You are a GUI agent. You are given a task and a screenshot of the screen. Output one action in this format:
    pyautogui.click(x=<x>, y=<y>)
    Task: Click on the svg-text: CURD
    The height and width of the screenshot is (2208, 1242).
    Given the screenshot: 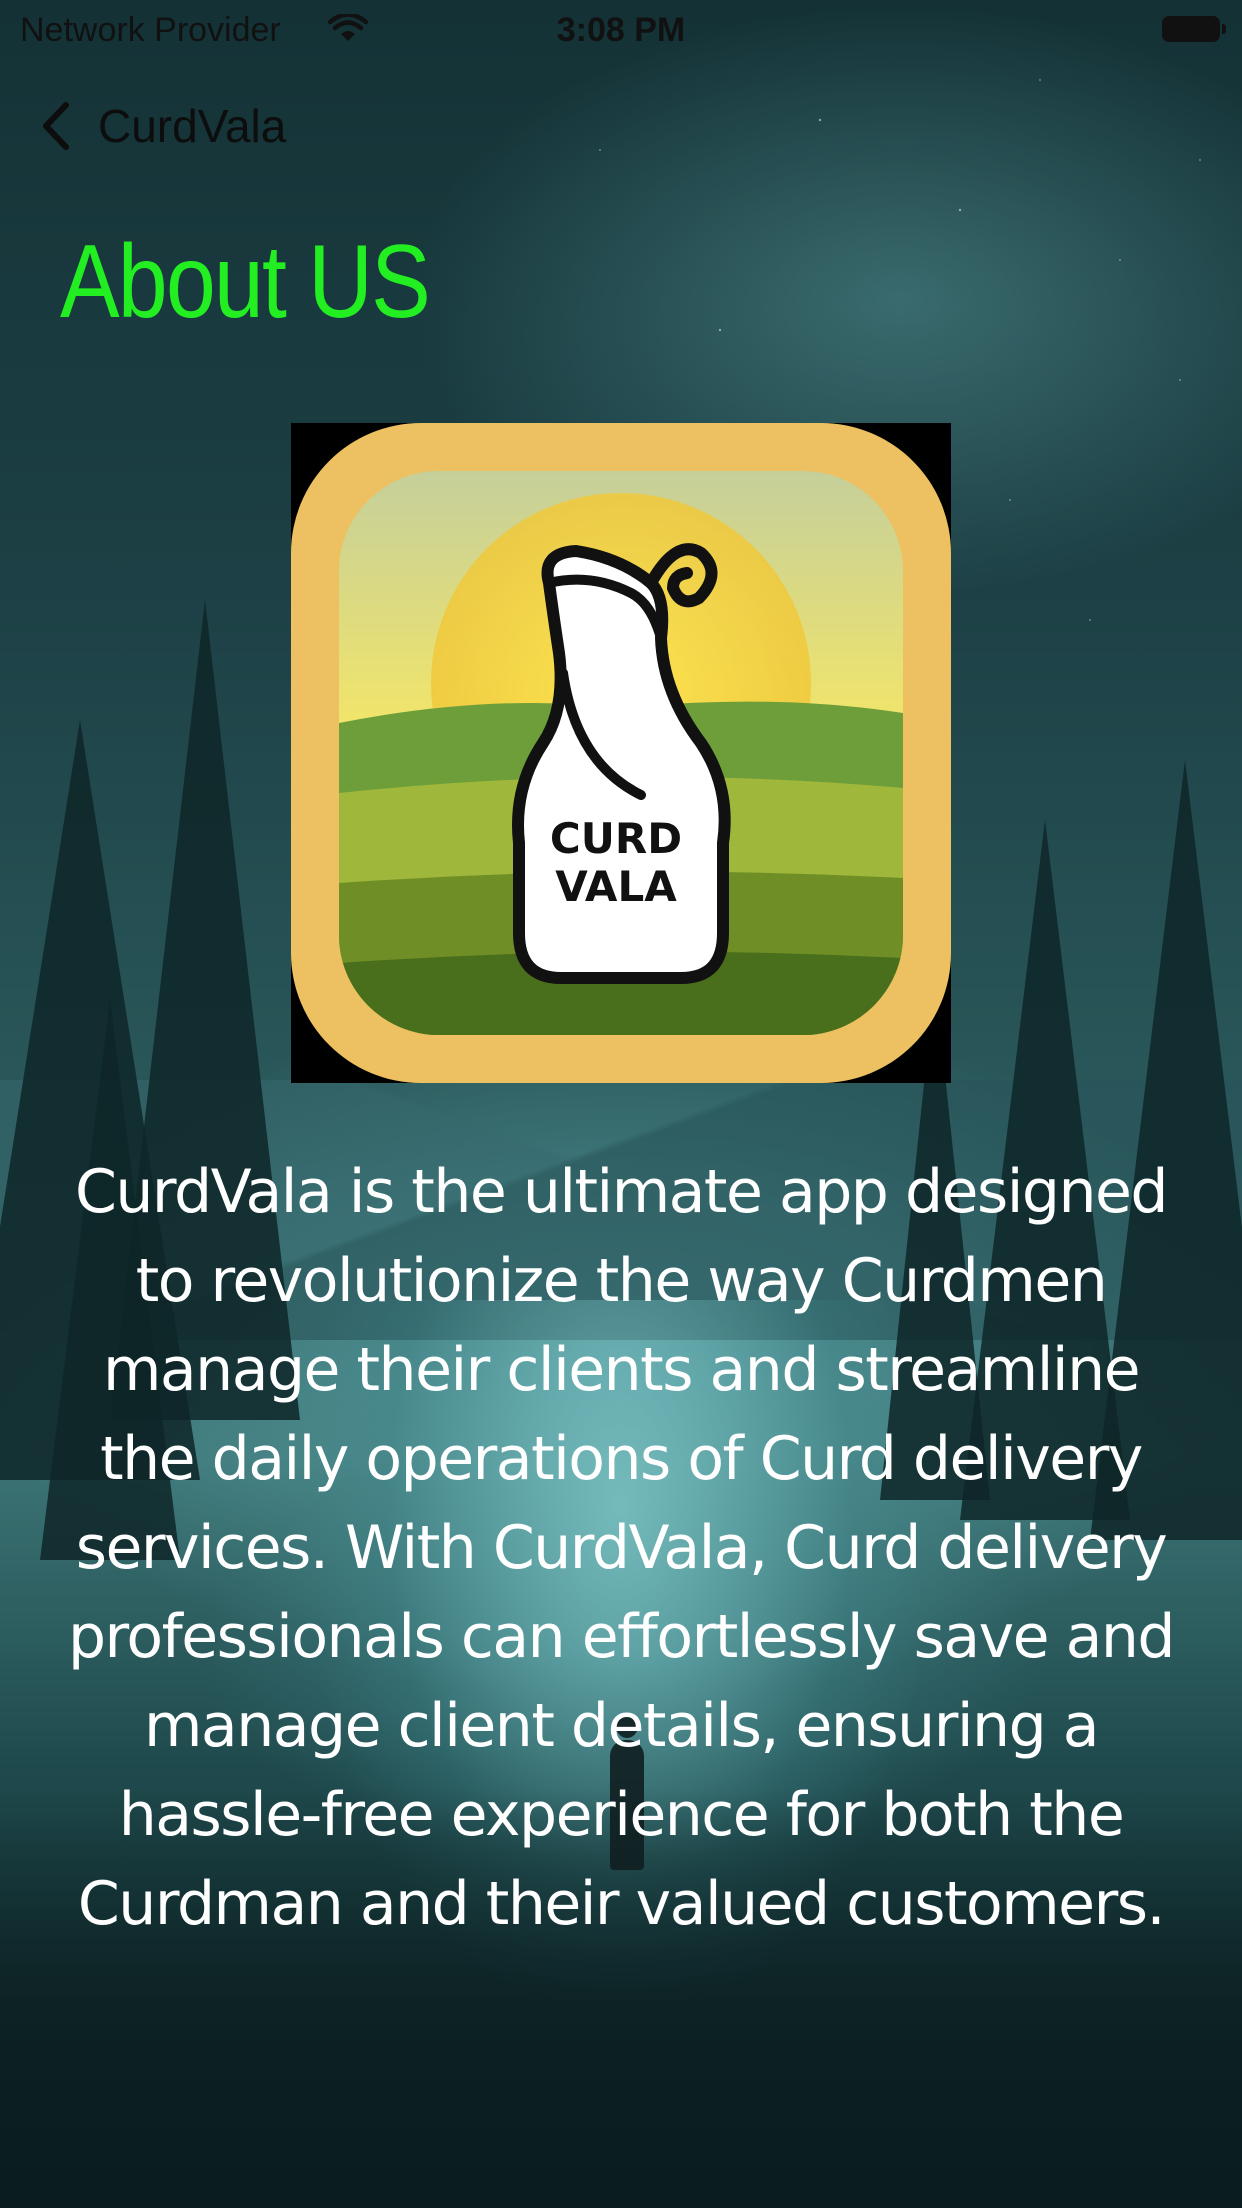 What is the action you would take?
    pyautogui.click(x=616, y=838)
    